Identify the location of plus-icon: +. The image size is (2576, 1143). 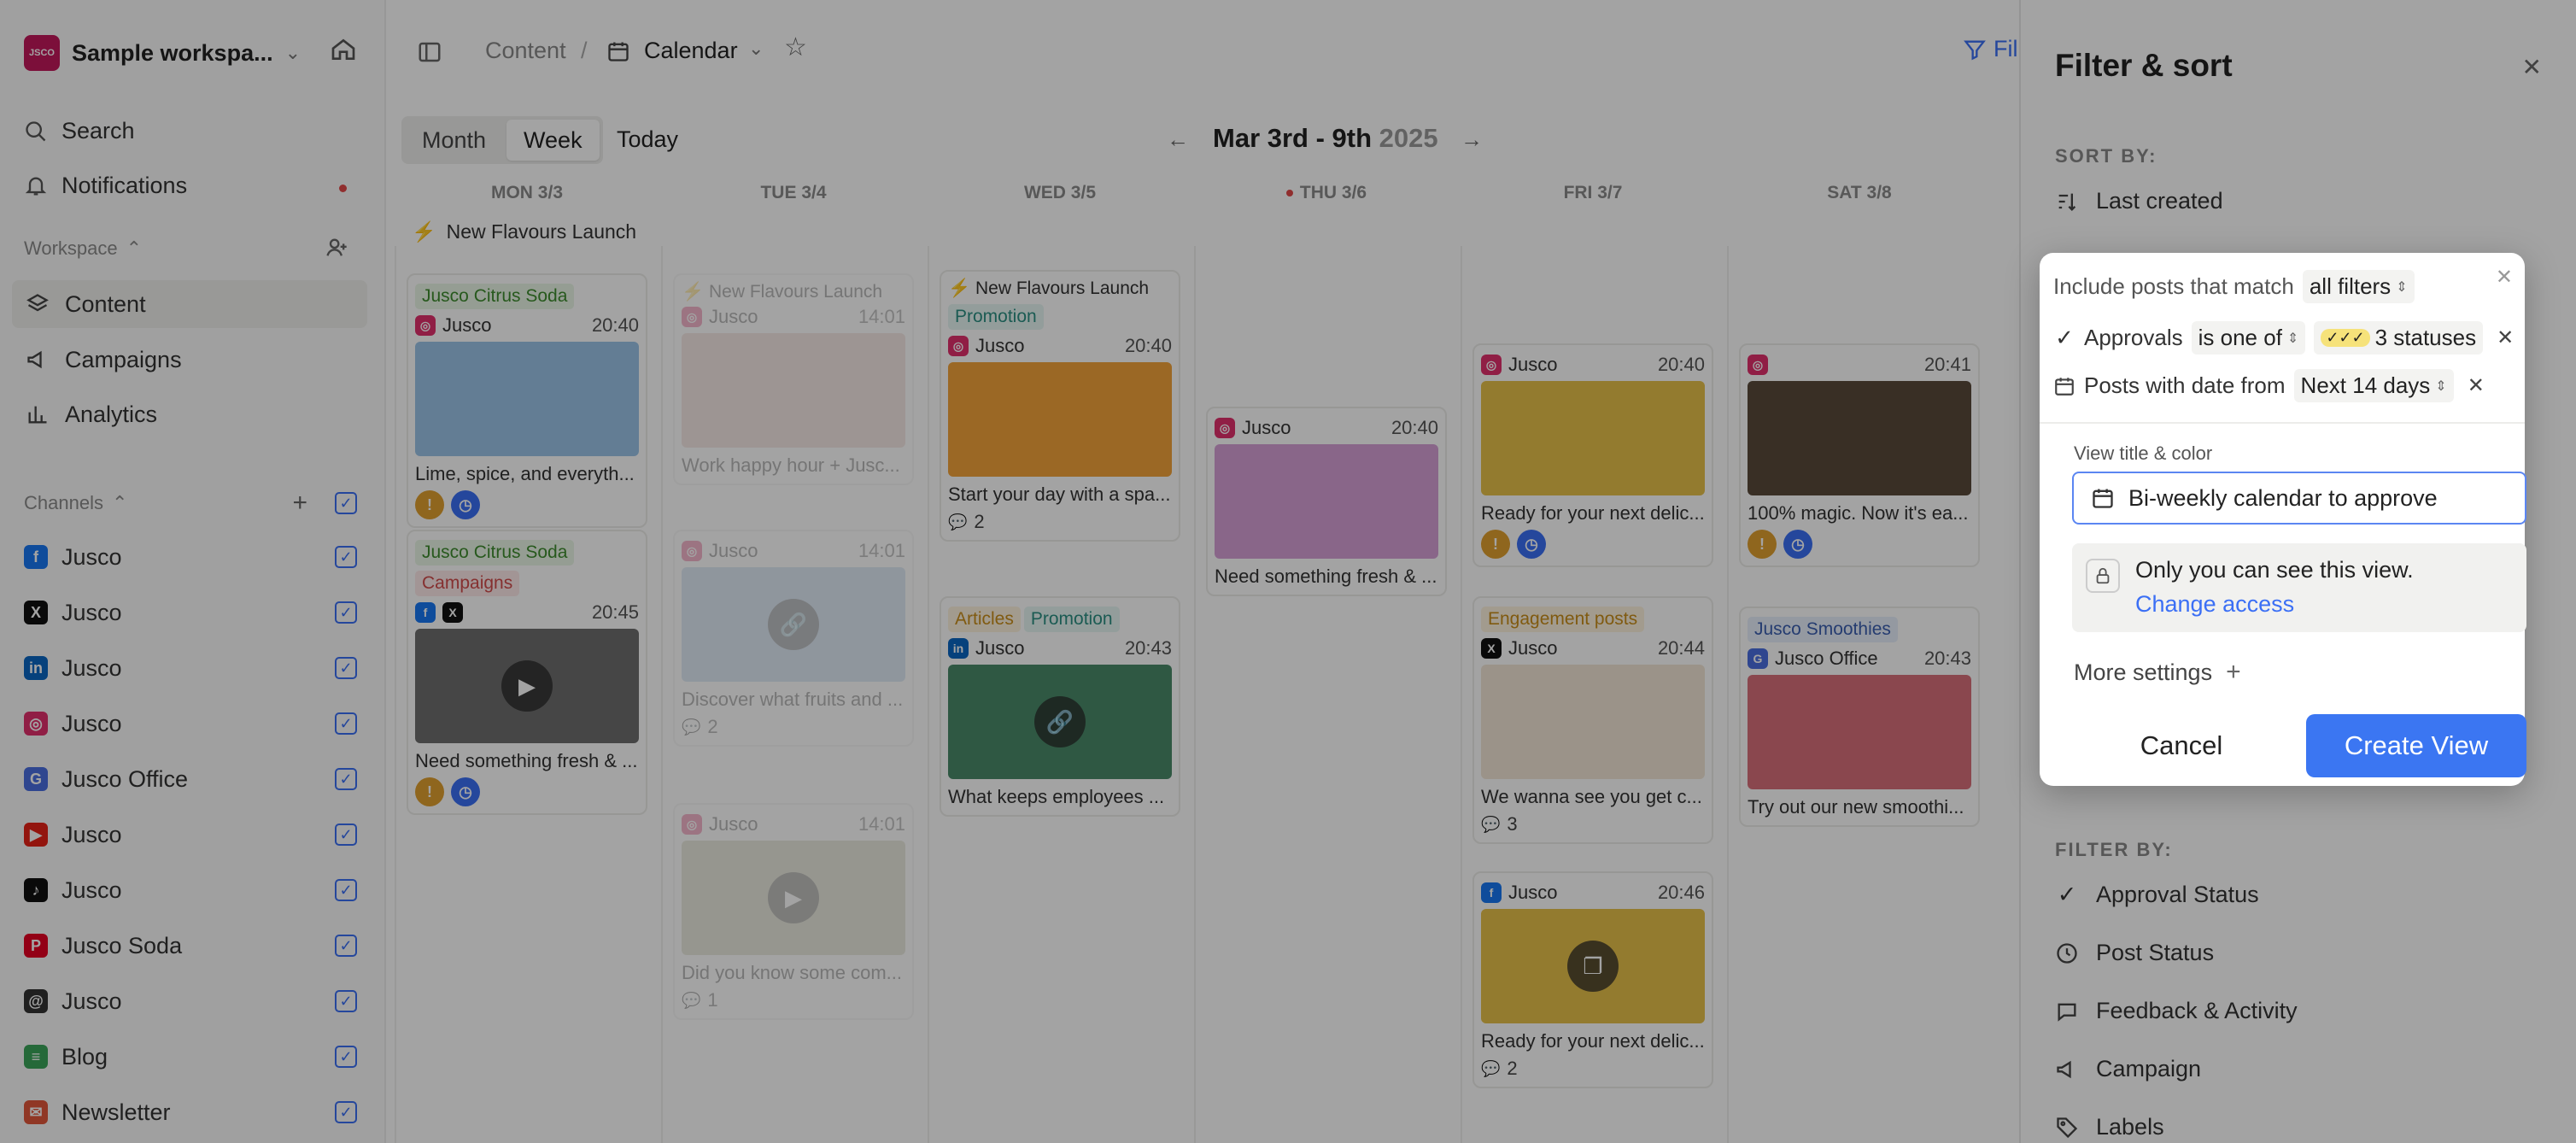
(2233, 672).